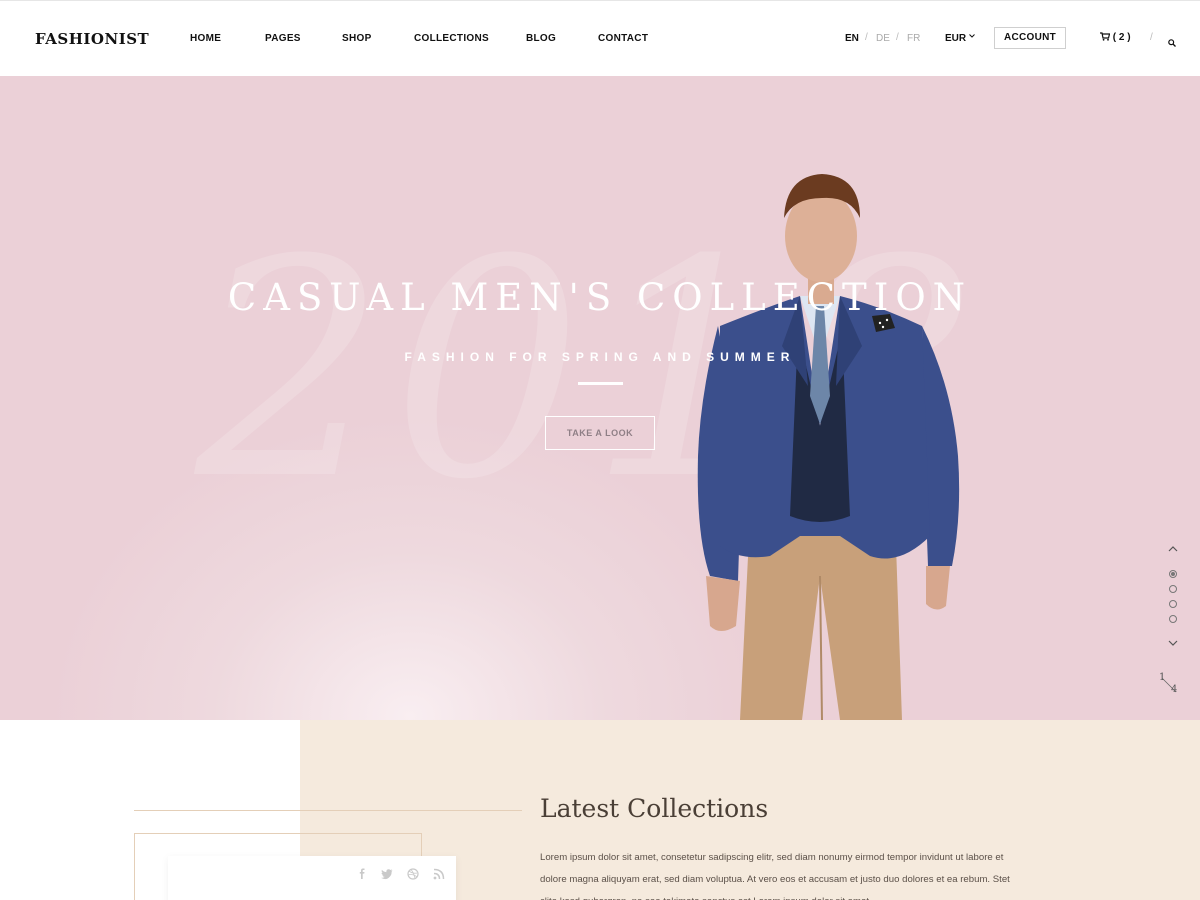  Describe the element at coordinates (362, 874) in the screenshot. I see `facebook-icon` at that location.